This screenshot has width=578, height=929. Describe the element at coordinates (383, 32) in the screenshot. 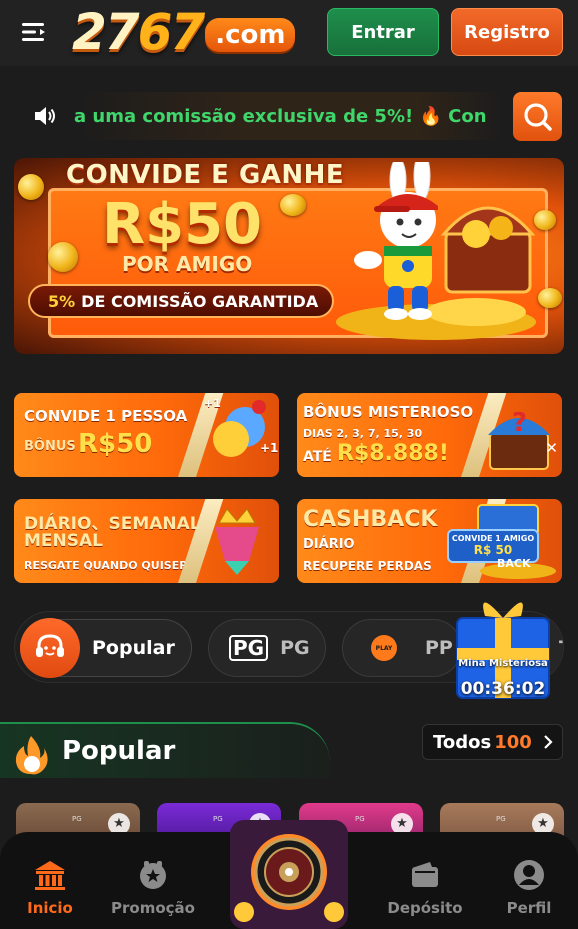

I see `login-button: Entrar` at that location.